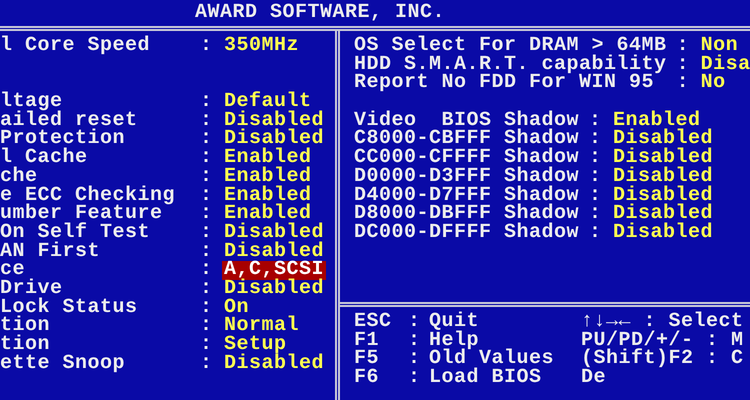 The image size is (750, 400). What do you see at coordinates (467, 233) in the screenshot?
I see `setting-label: DC000-DFFFF Shadow` at bounding box center [467, 233].